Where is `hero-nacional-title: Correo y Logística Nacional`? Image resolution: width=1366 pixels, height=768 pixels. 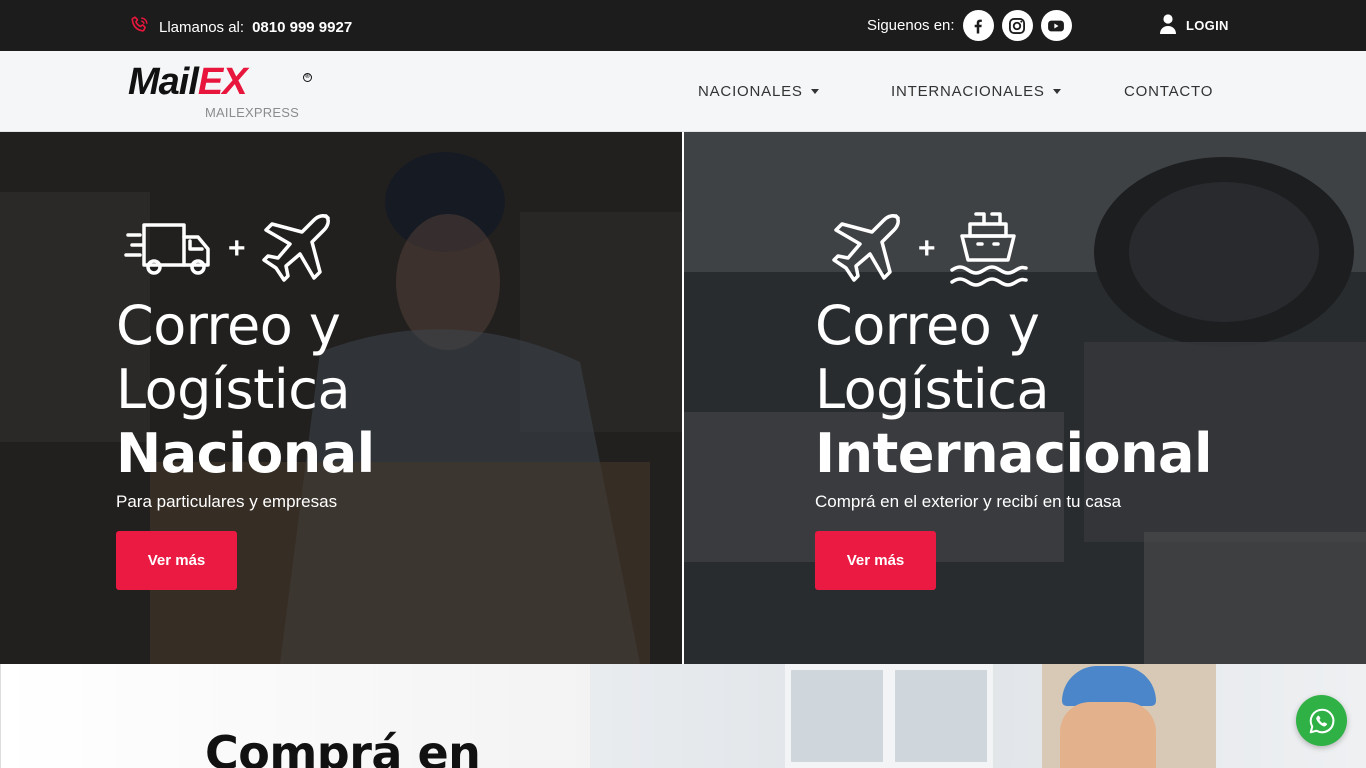
hero-nacional-title: Correo y Logística Nacional is located at coordinates (245, 390).